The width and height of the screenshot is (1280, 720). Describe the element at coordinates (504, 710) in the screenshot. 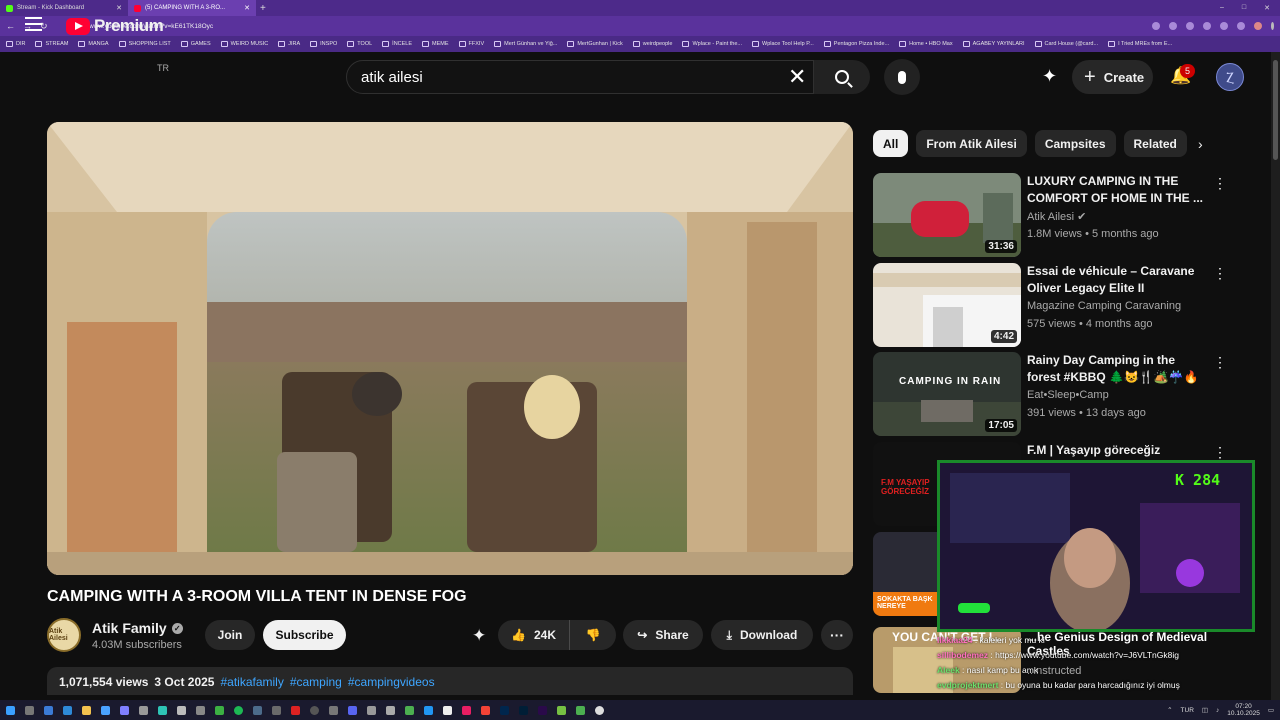

I see `adobe-audition-icon` at that location.